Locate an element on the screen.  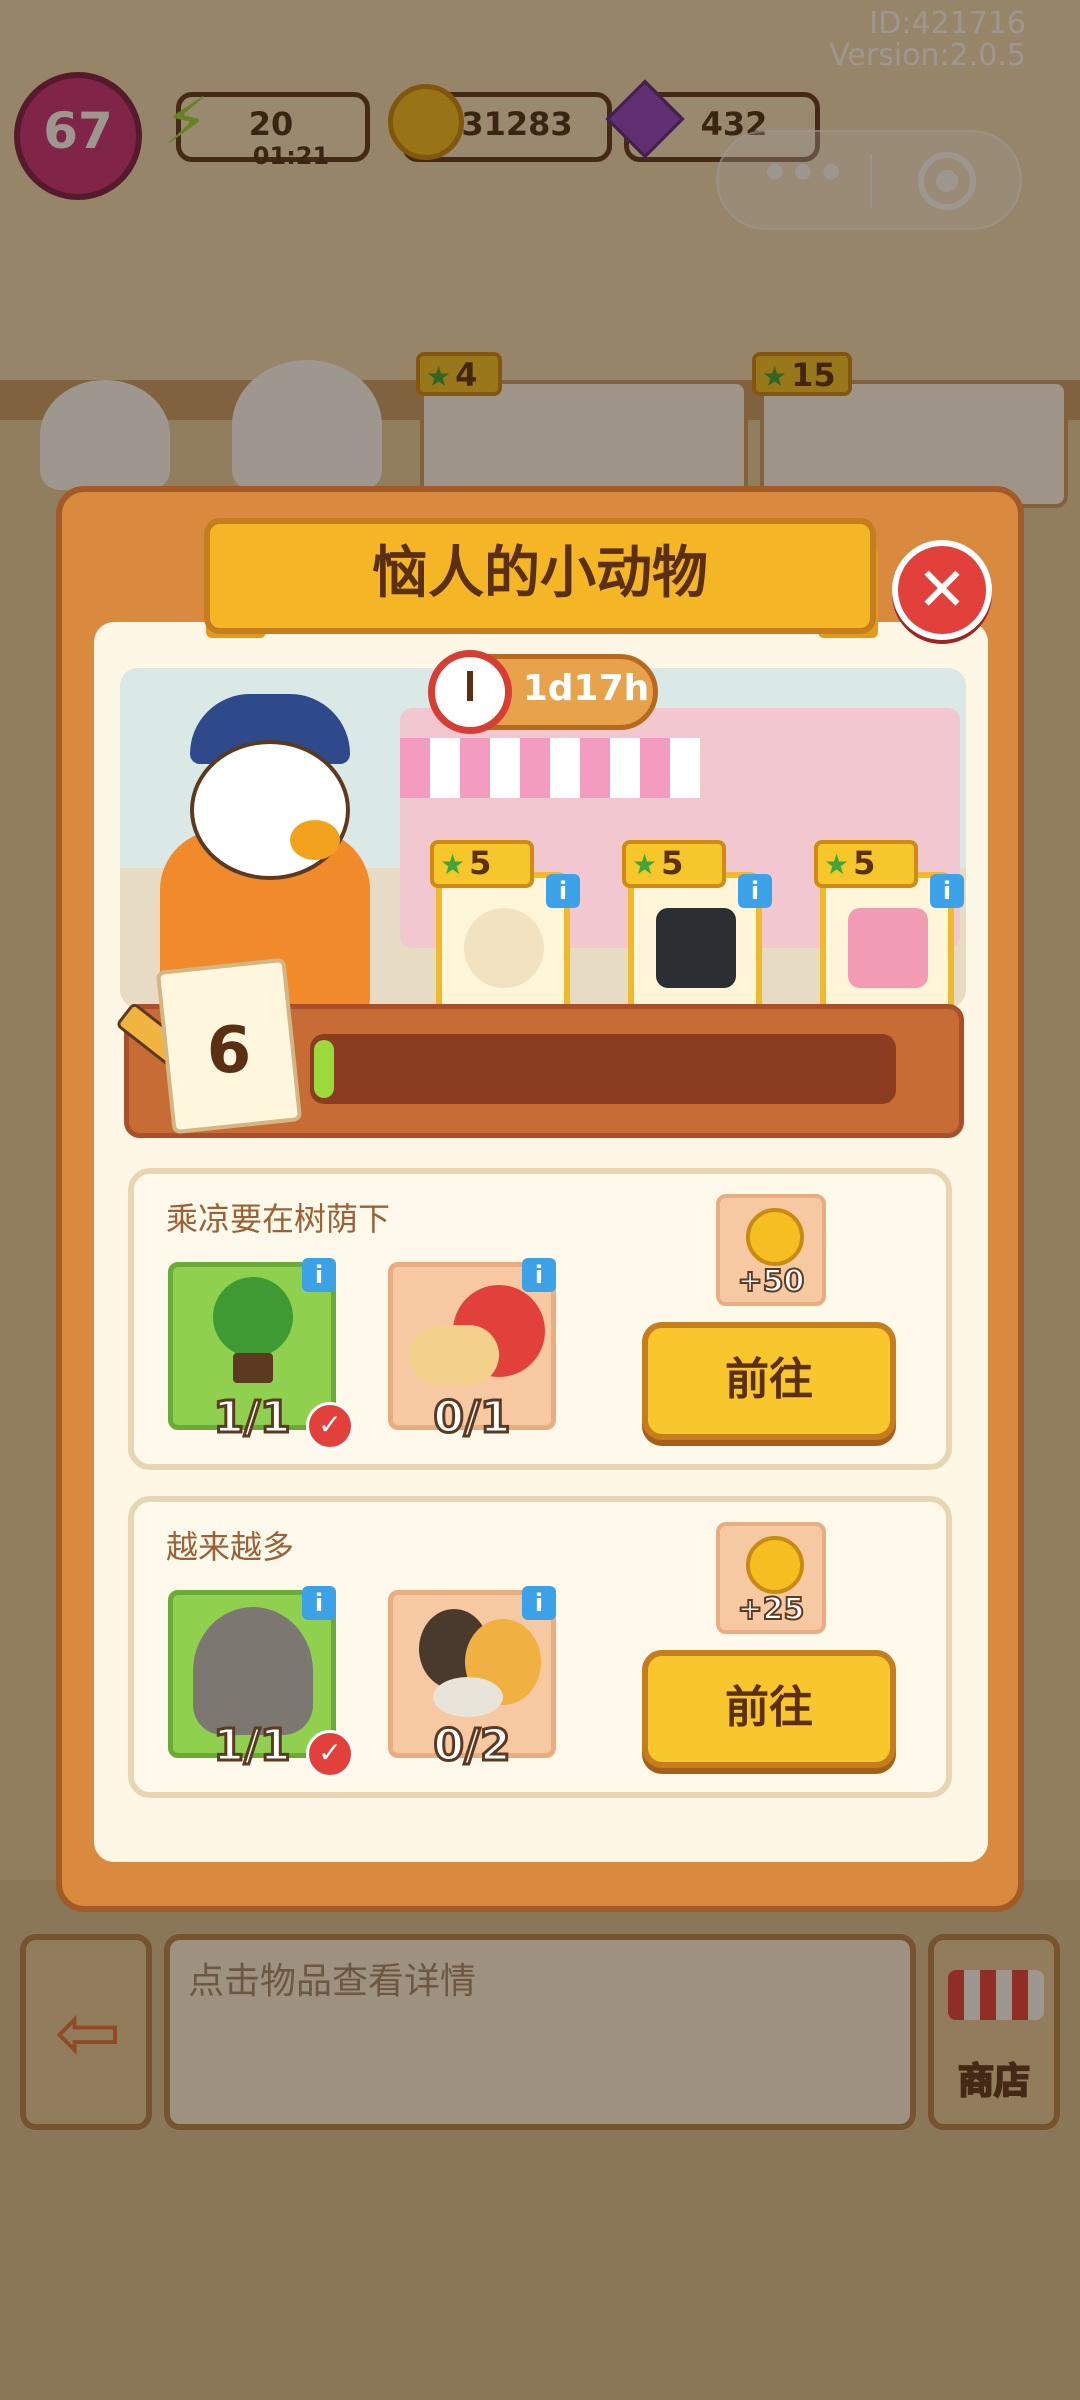
duck-head is located at coordinates (270, 810).